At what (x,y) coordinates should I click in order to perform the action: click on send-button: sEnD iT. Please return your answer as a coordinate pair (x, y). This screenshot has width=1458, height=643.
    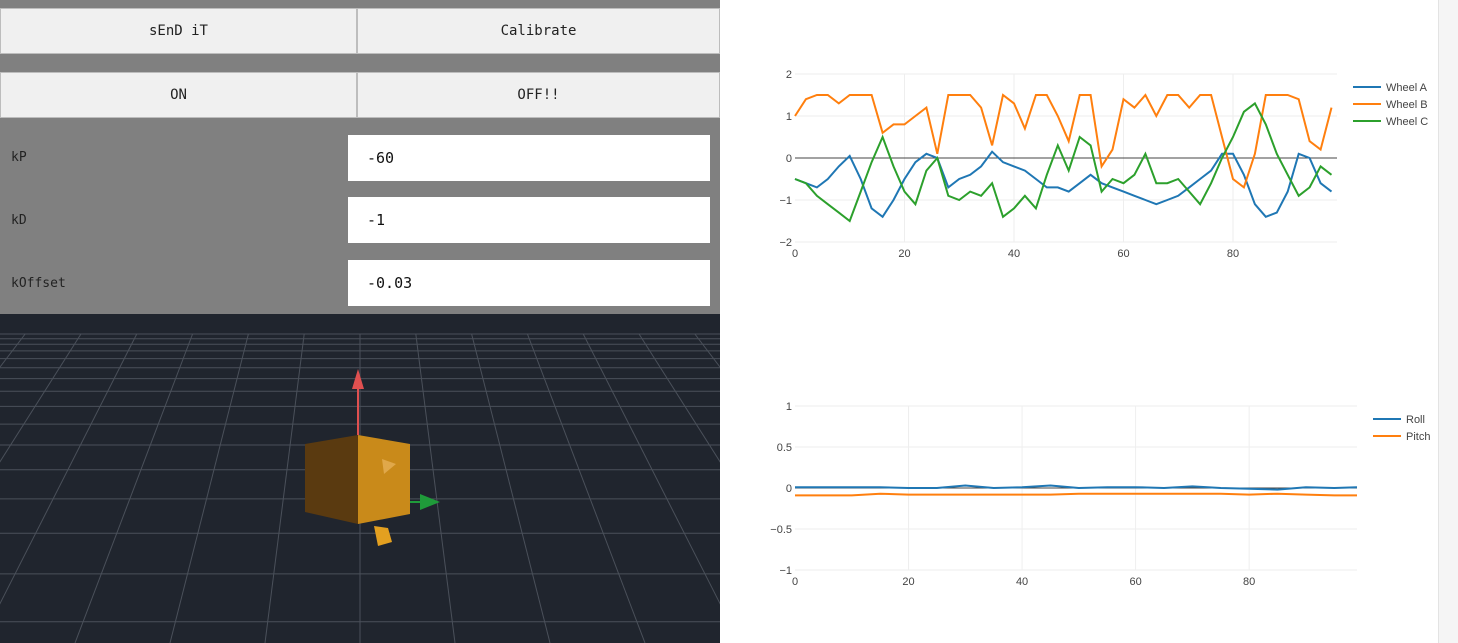
    Looking at the image, I should click on (178, 31).